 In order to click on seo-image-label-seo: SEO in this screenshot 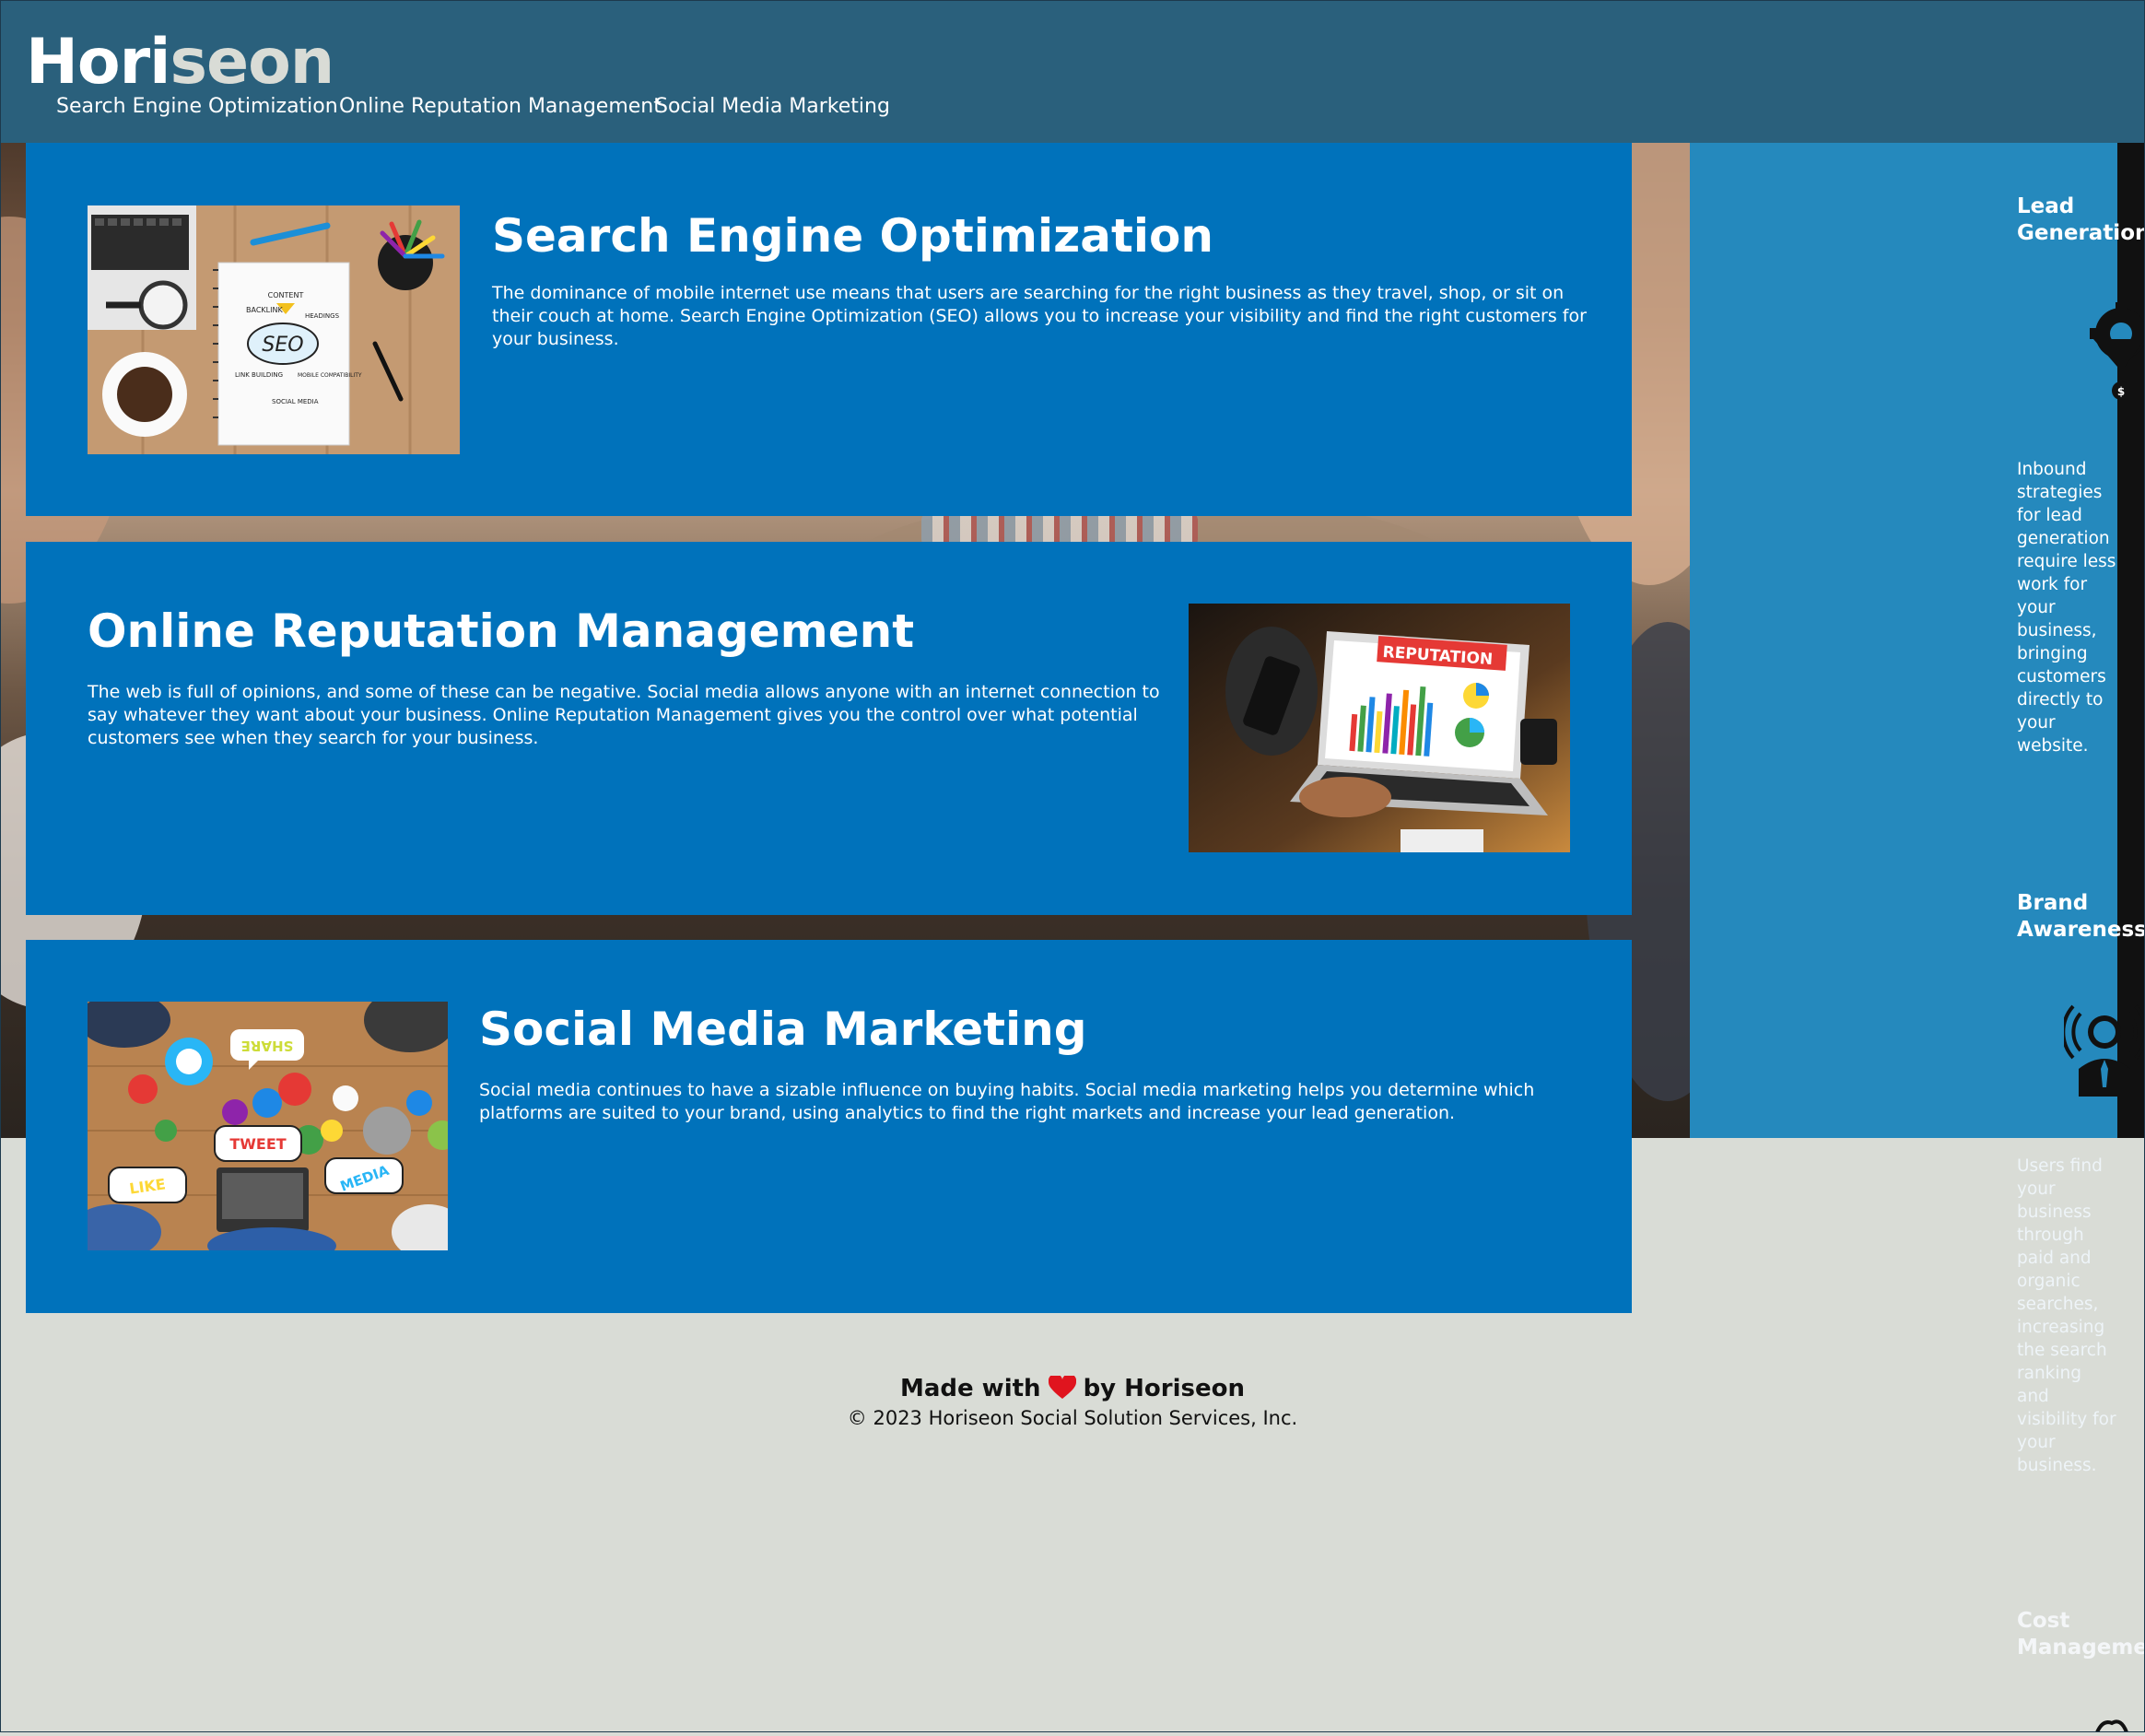, I will do `click(282, 345)`.